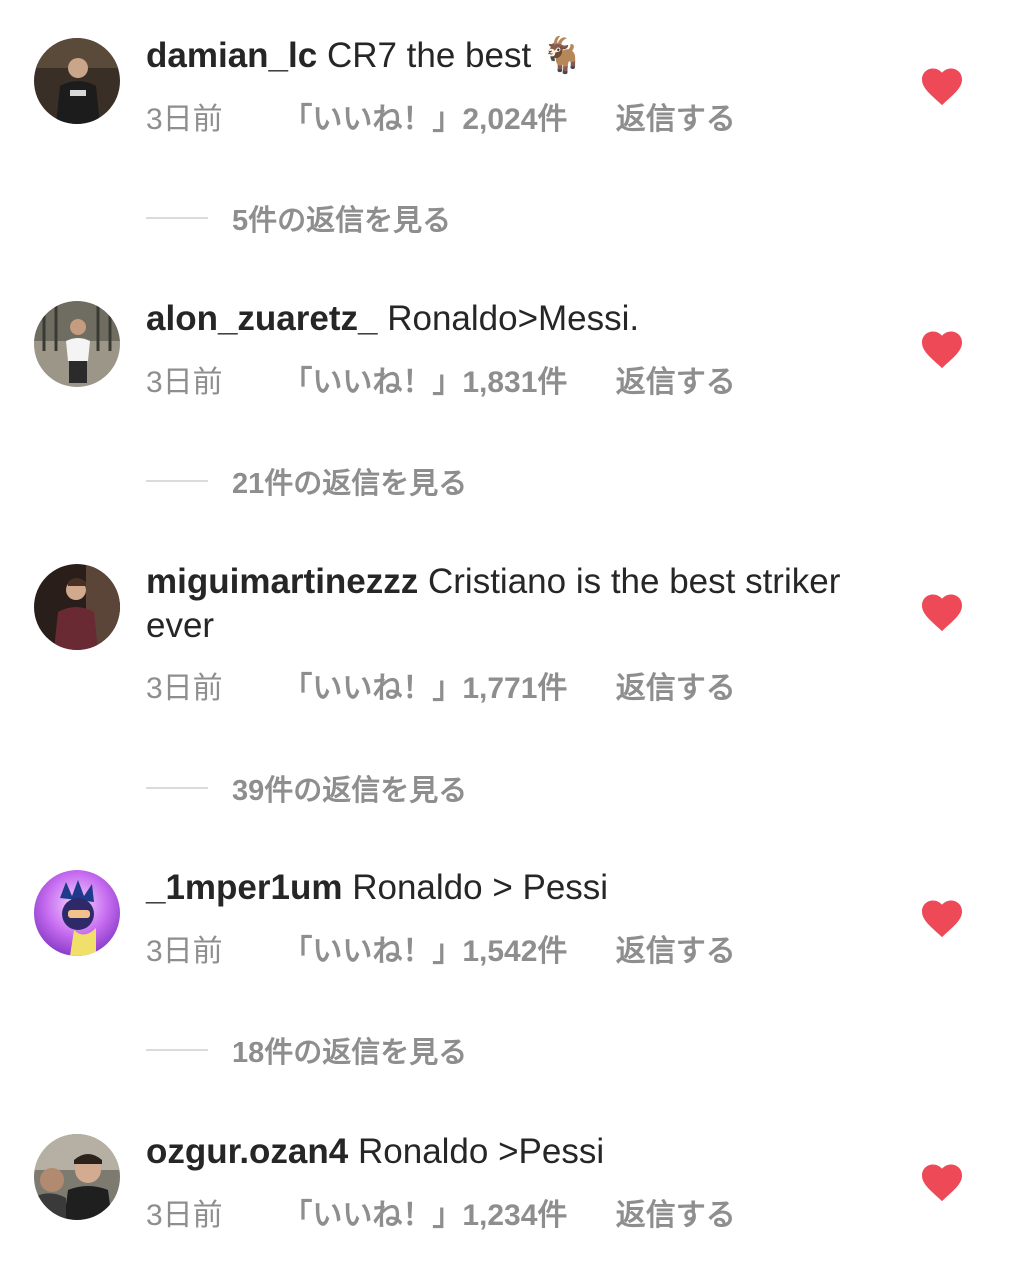 The height and width of the screenshot is (1280, 1018). I want to click on view-replies-label: 21件の返信を見る, so click(350, 484).